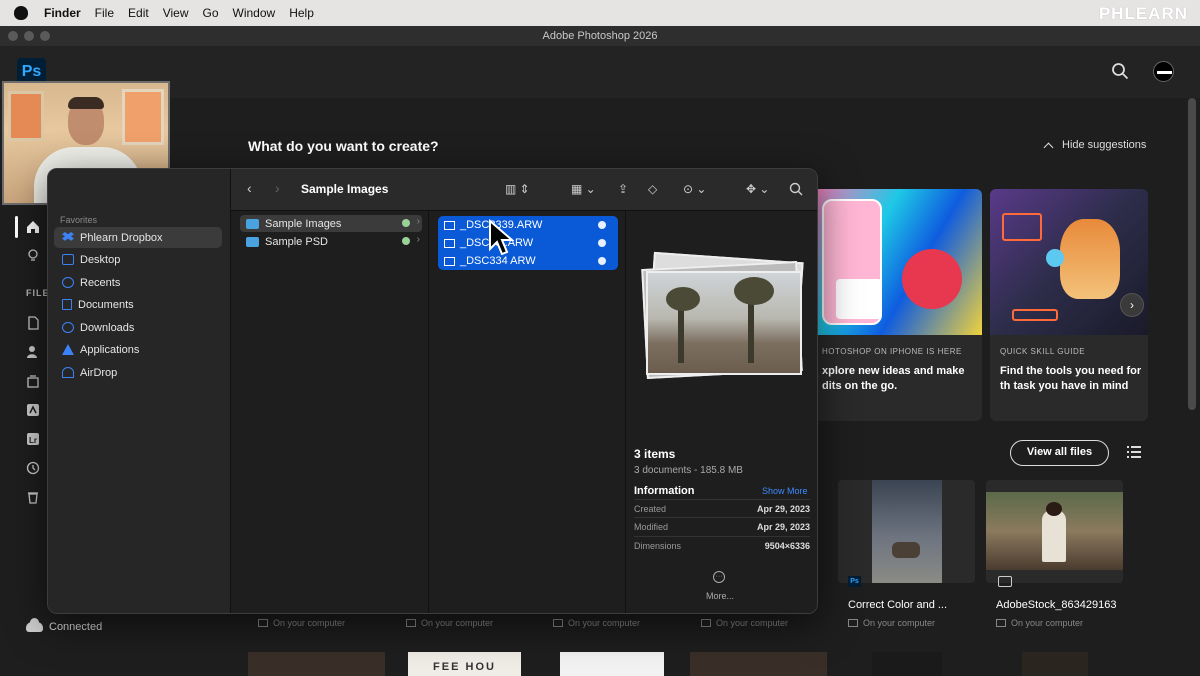 This screenshot has height=676, width=1200. I want to click on menu-window: Window, so click(254, 13).